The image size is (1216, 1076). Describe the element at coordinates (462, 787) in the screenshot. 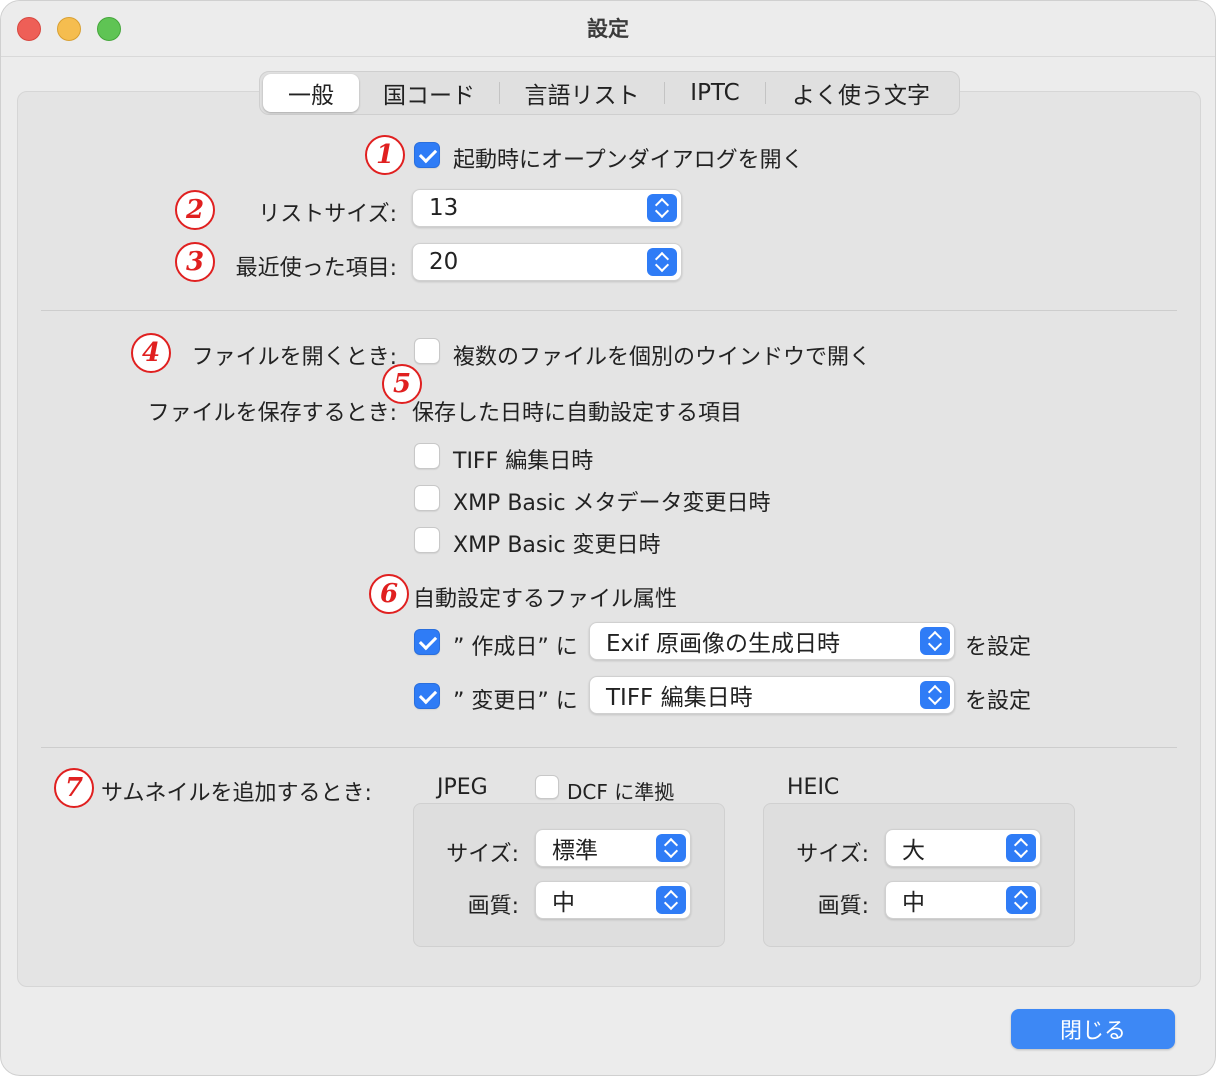

I see `jpeg-title: JPEG` at that location.